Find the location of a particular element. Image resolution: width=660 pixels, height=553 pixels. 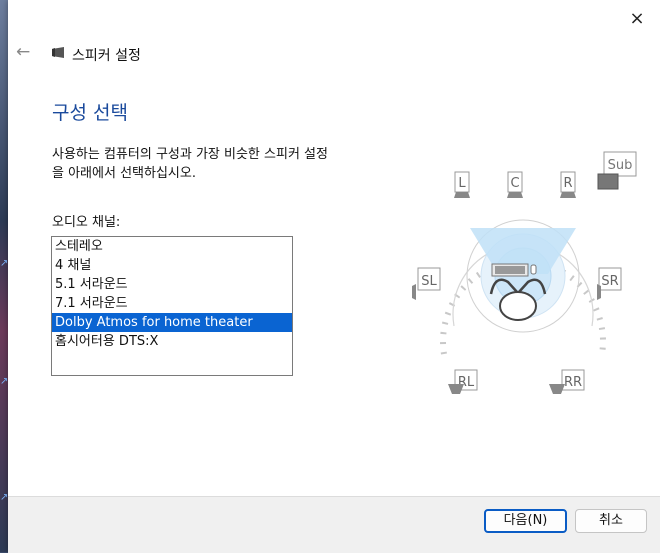

speaker-subwoofer: Sub is located at coordinates (617, 170).